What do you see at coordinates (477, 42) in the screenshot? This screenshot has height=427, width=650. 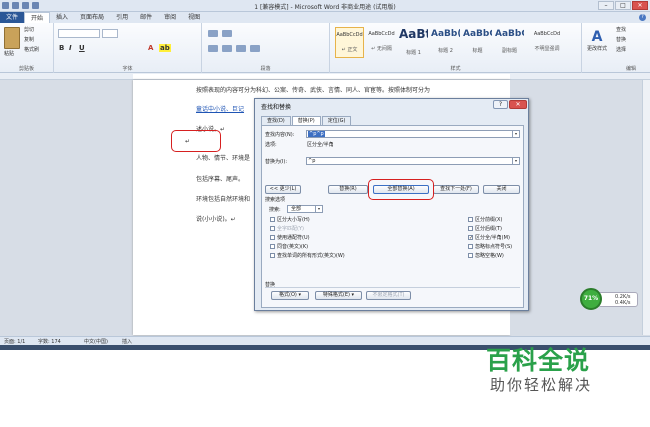 I see `style-title: AaBbC标题` at bounding box center [477, 42].